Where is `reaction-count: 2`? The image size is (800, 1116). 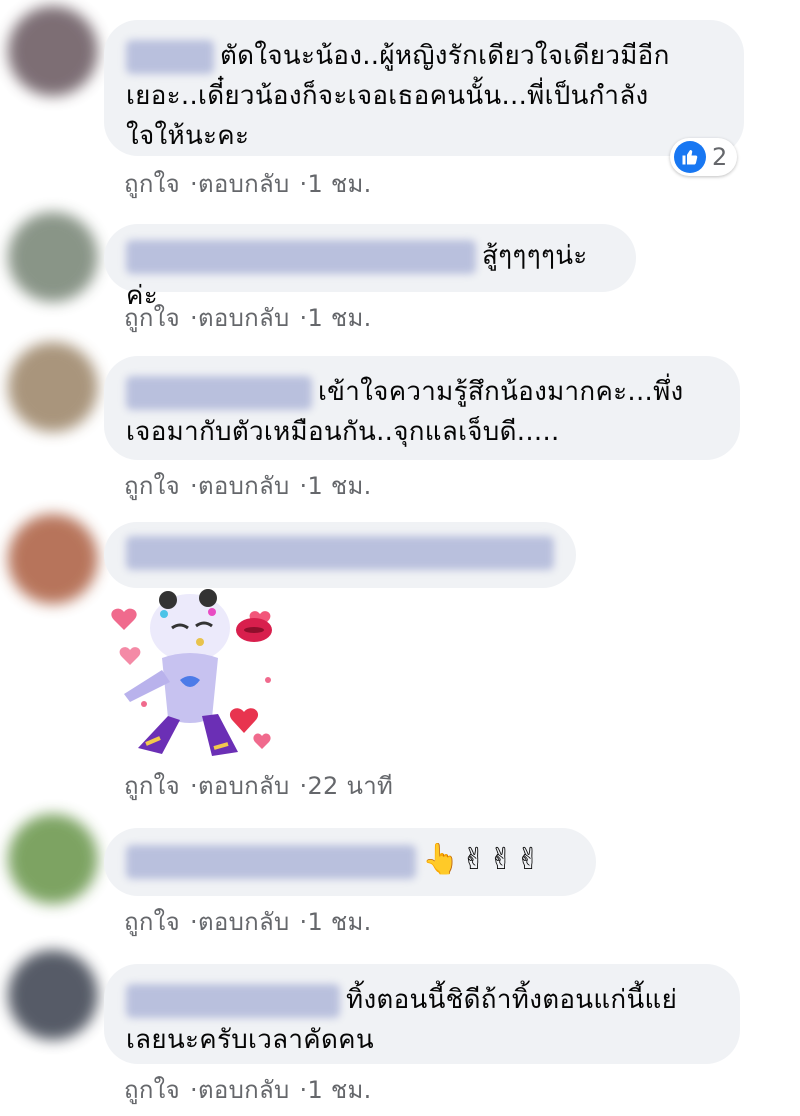
reaction-count: 2 is located at coordinates (720, 157).